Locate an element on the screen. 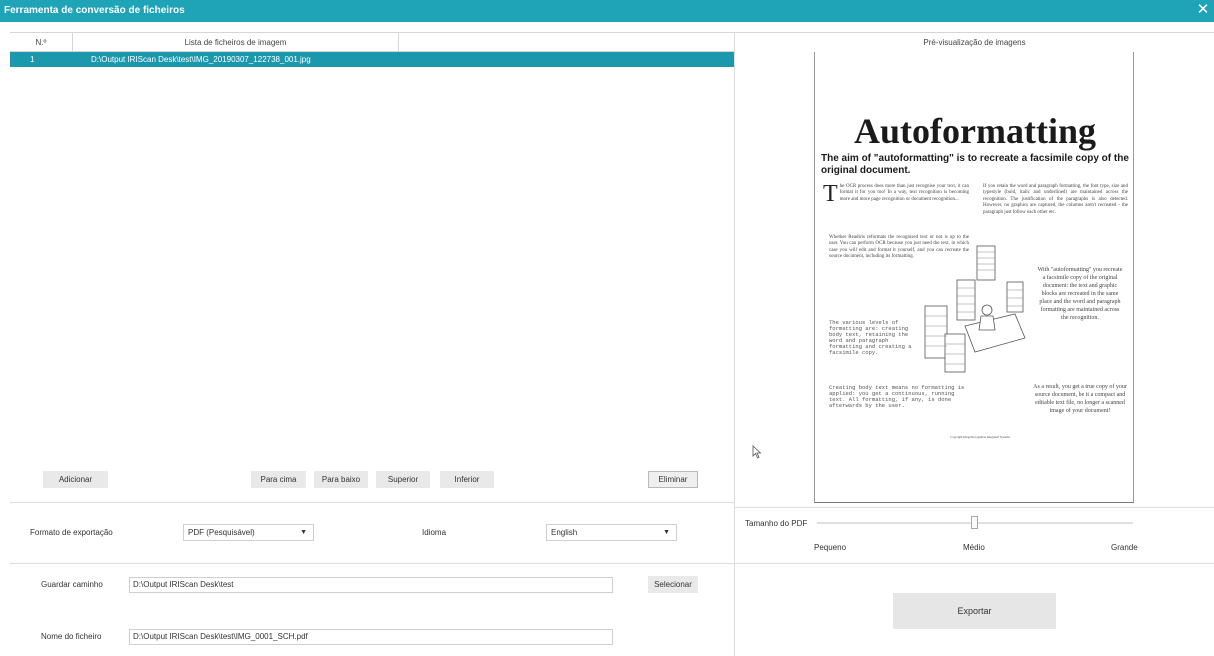 This screenshot has width=1214, height=656. export-format-label: Formato de exportação is located at coordinates (71, 532).